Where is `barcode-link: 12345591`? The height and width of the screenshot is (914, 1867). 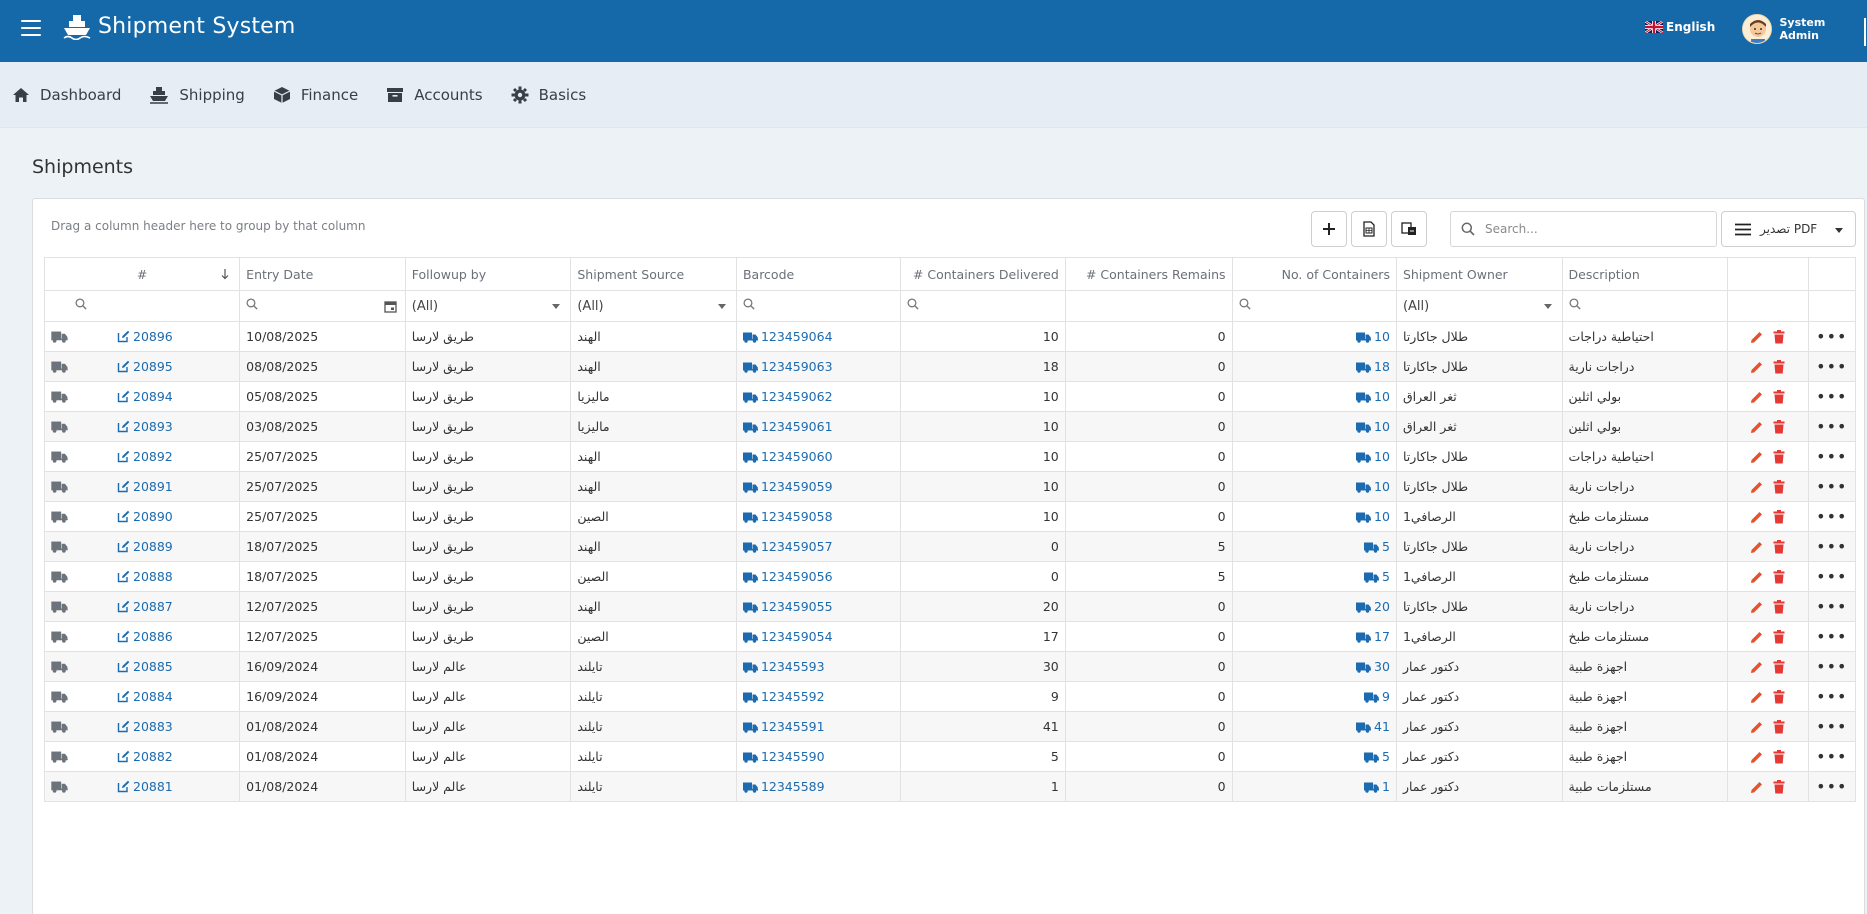
barcode-link: 12345591 is located at coordinates (783, 726).